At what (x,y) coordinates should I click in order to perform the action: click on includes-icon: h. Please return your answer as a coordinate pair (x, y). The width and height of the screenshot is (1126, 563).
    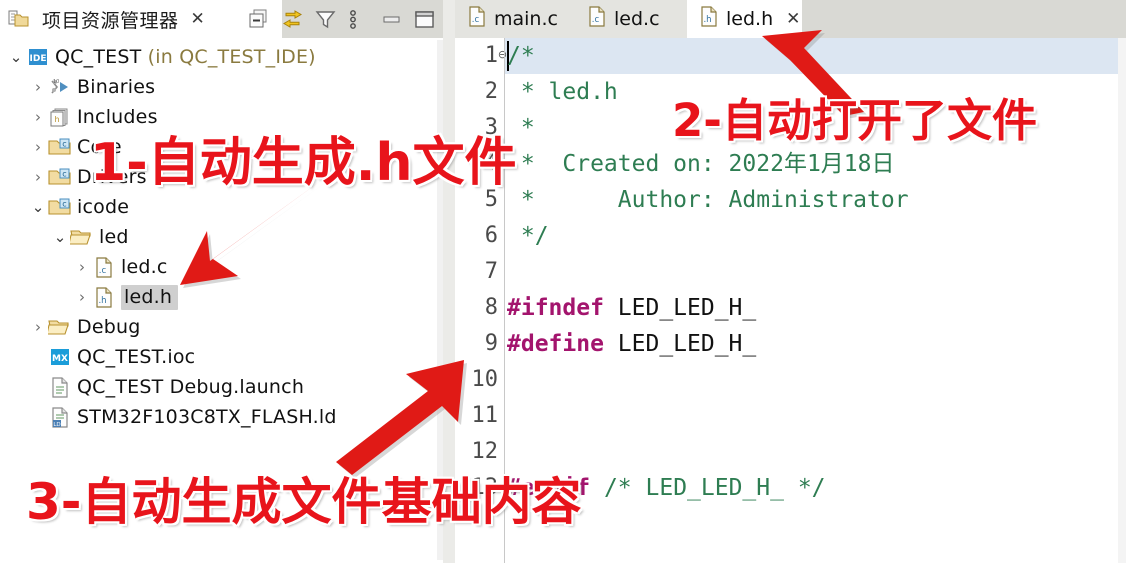
    Looking at the image, I should click on (60, 117).